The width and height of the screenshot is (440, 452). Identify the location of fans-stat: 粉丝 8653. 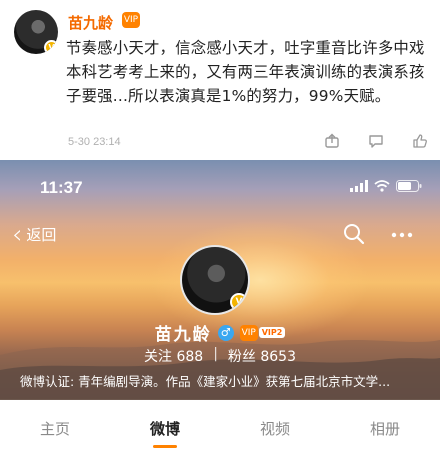
(262, 356).